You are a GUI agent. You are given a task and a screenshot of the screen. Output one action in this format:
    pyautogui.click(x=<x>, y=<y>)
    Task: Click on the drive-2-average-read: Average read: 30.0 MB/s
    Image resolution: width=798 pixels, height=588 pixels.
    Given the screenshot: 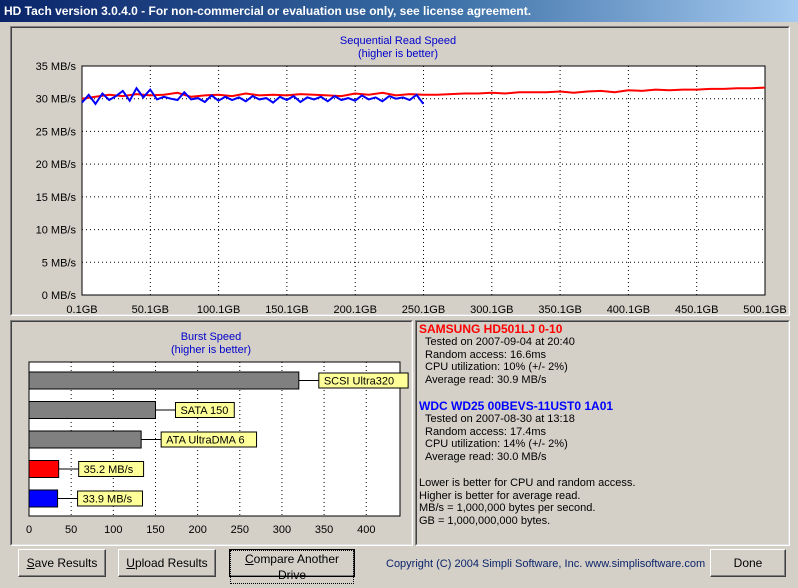 What is the action you would take?
    pyautogui.click(x=486, y=456)
    